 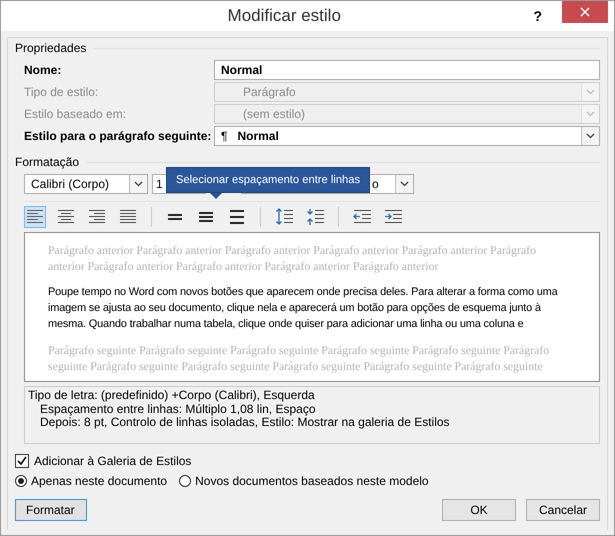 What do you see at coordinates (274, 114) in the screenshot?
I see `dropdown-value: (sem estilo)` at bounding box center [274, 114].